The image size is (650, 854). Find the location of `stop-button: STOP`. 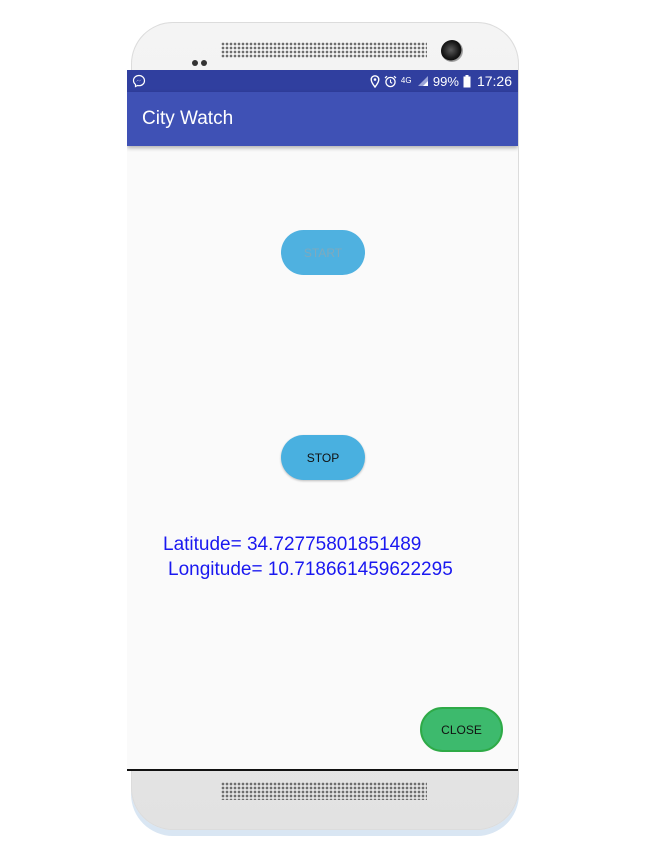

stop-button: STOP is located at coordinates (323, 457).